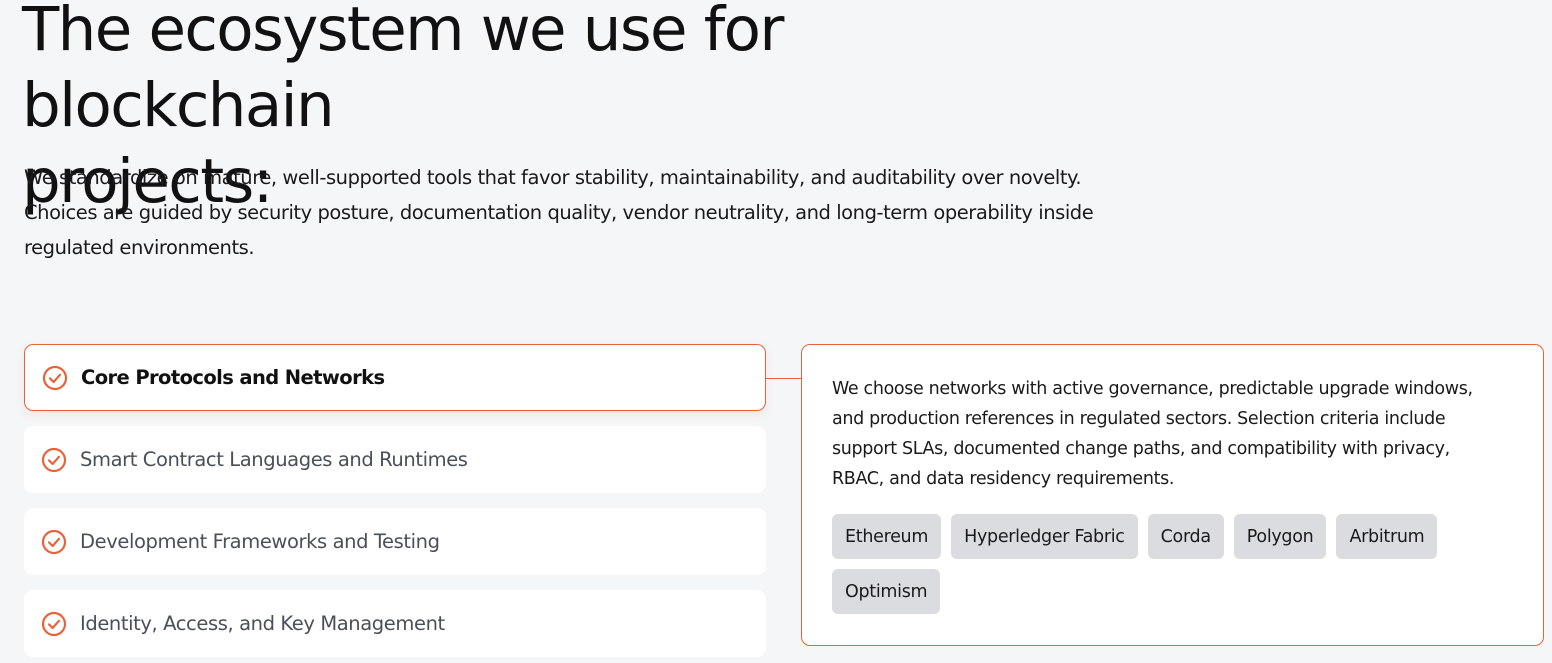  What do you see at coordinates (1280, 536) in the screenshot?
I see `tag-polygon: Polygon` at bounding box center [1280, 536].